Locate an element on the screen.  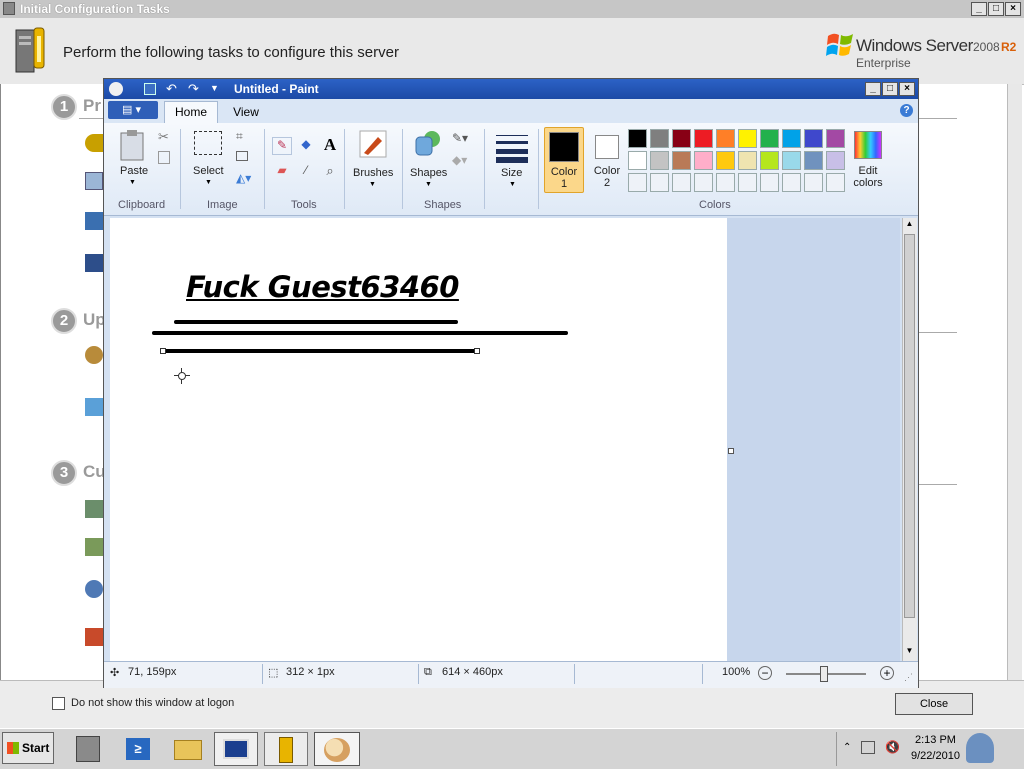
brushes-button: Brushes ▼ is located at coordinates (372, 158).